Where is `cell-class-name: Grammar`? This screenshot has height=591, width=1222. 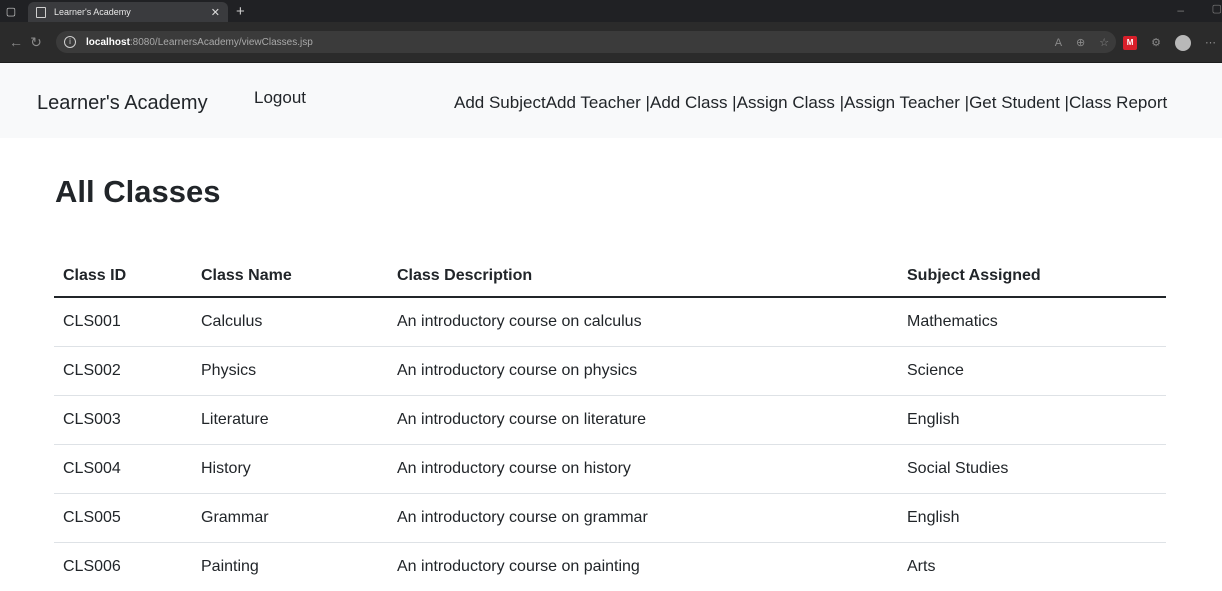
cell-class-name: Grammar is located at coordinates (290, 518).